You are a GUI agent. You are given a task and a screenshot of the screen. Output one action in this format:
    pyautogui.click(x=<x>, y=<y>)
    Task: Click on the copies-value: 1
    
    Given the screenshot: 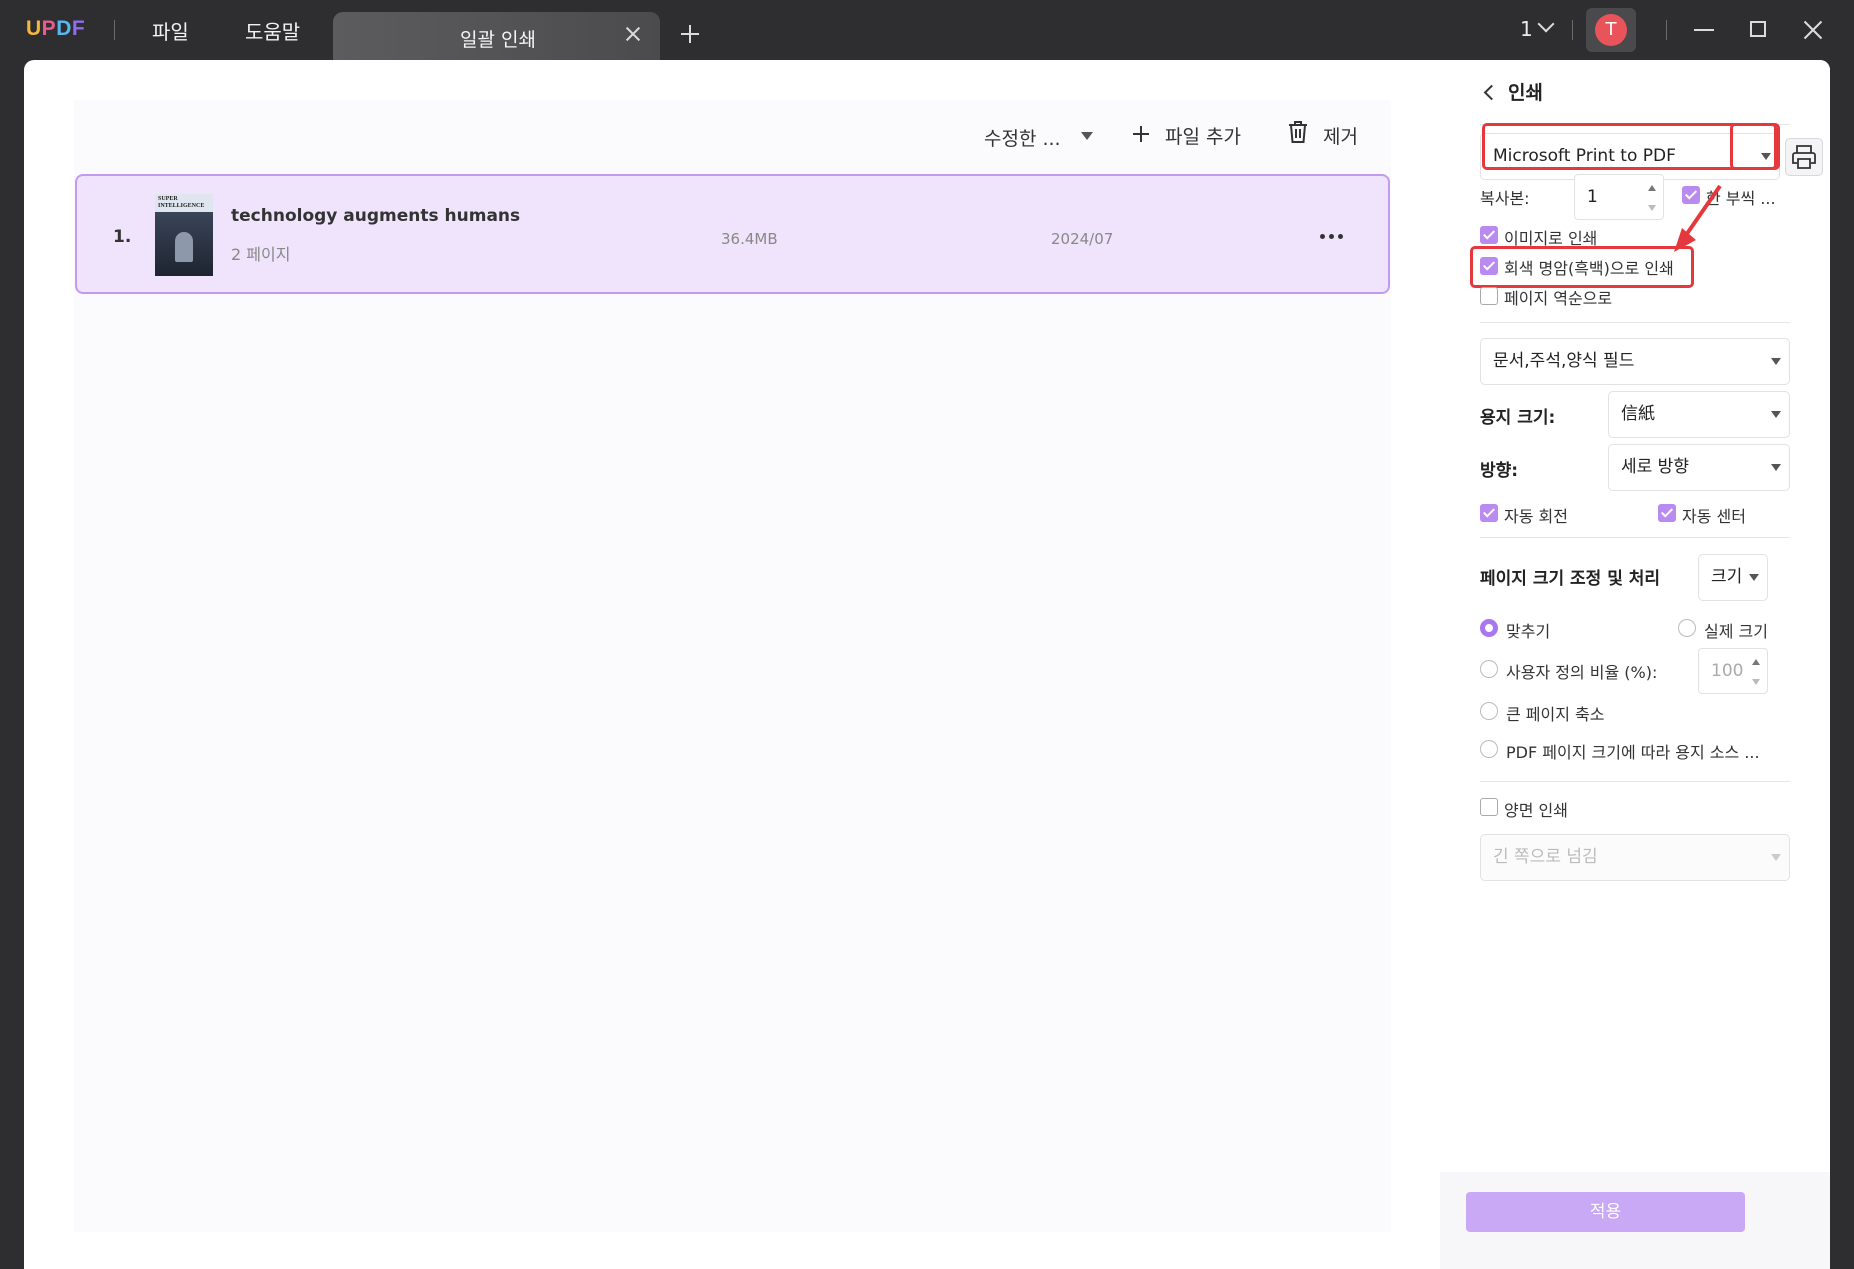 What is the action you would take?
    pyautogui.click(x=1592, y=197)
    